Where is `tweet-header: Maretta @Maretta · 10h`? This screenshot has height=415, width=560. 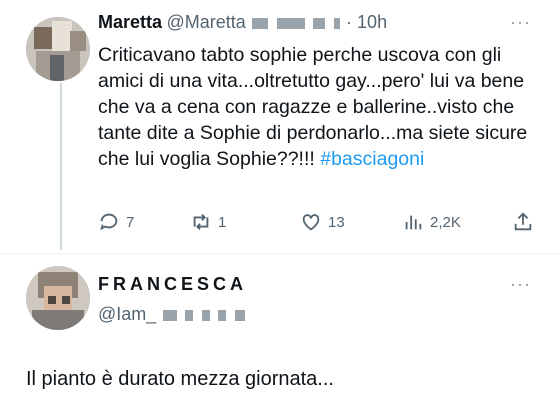
tweet-header: Maretta @Maretta · 10h is located at coordinates (242, 22).